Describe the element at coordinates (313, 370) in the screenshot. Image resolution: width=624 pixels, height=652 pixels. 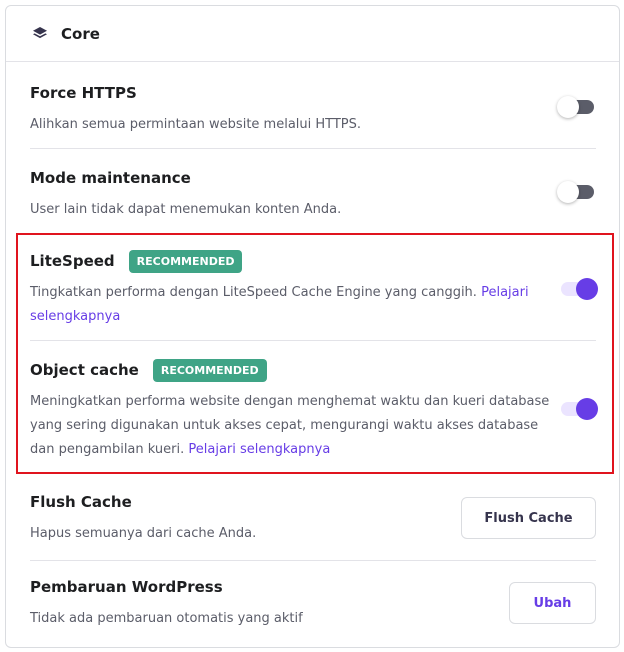
I see `setting-title-row: Object cache RECOMMENDED` at that location.